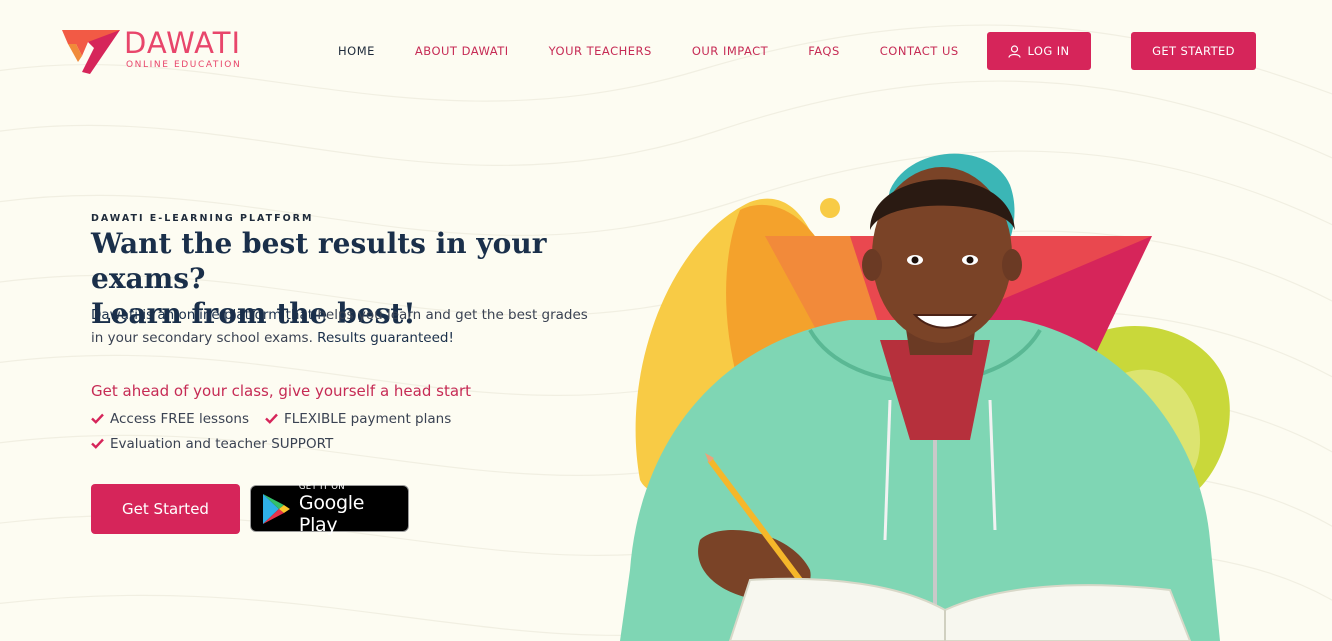 The width and height of the screenshot is (1332, 641). I want to click on feature-item: Access FREE lessons, so click(170, 419).